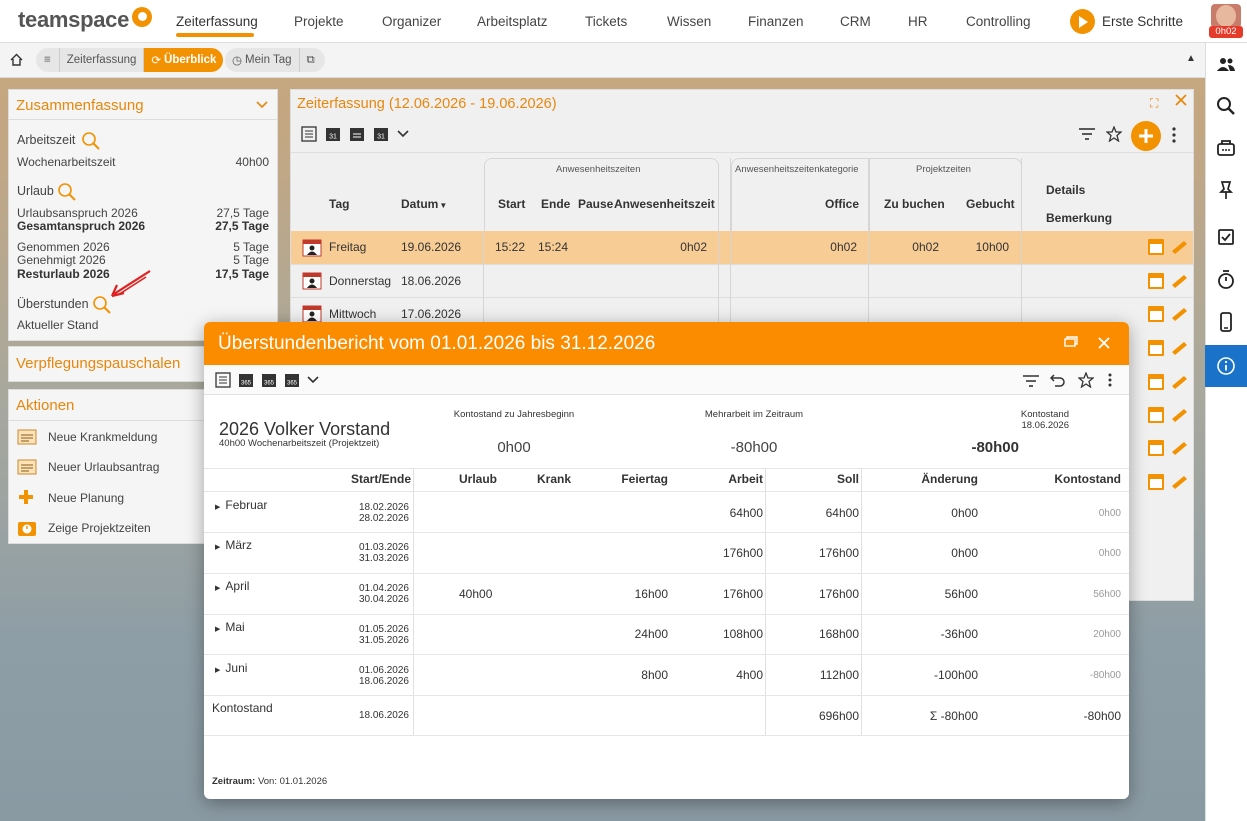 The width and height of the screenshot is (1247, 821). Describe the element at coordinates (990, 204) in the screenshot. I see `col-gebucht: Gebucht` at that location.